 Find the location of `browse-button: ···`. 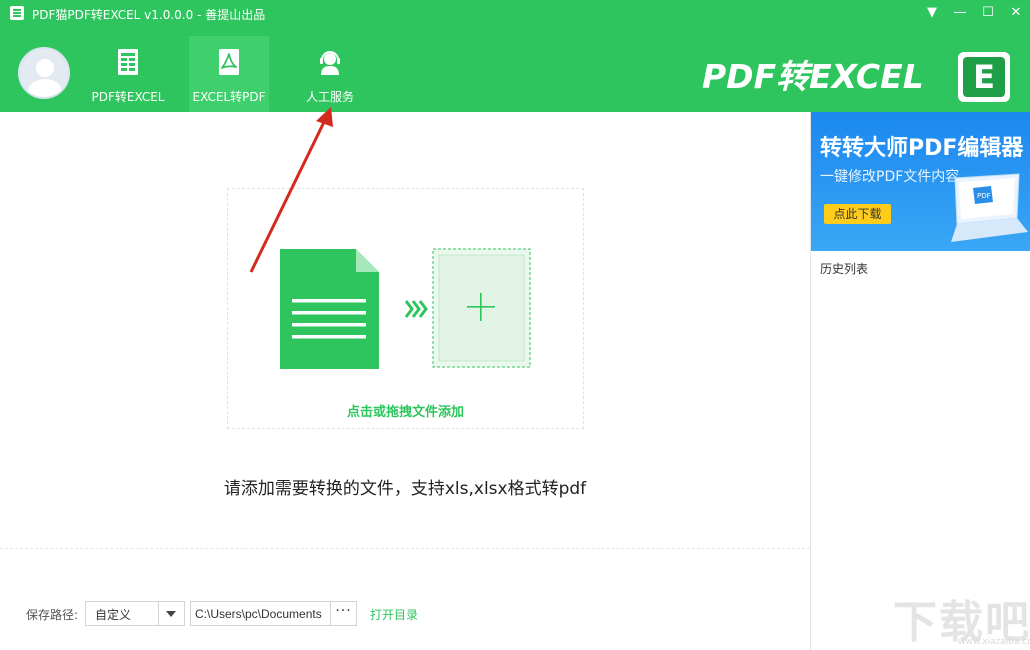

browse-button: ··· is located at coordinates (343, 613).